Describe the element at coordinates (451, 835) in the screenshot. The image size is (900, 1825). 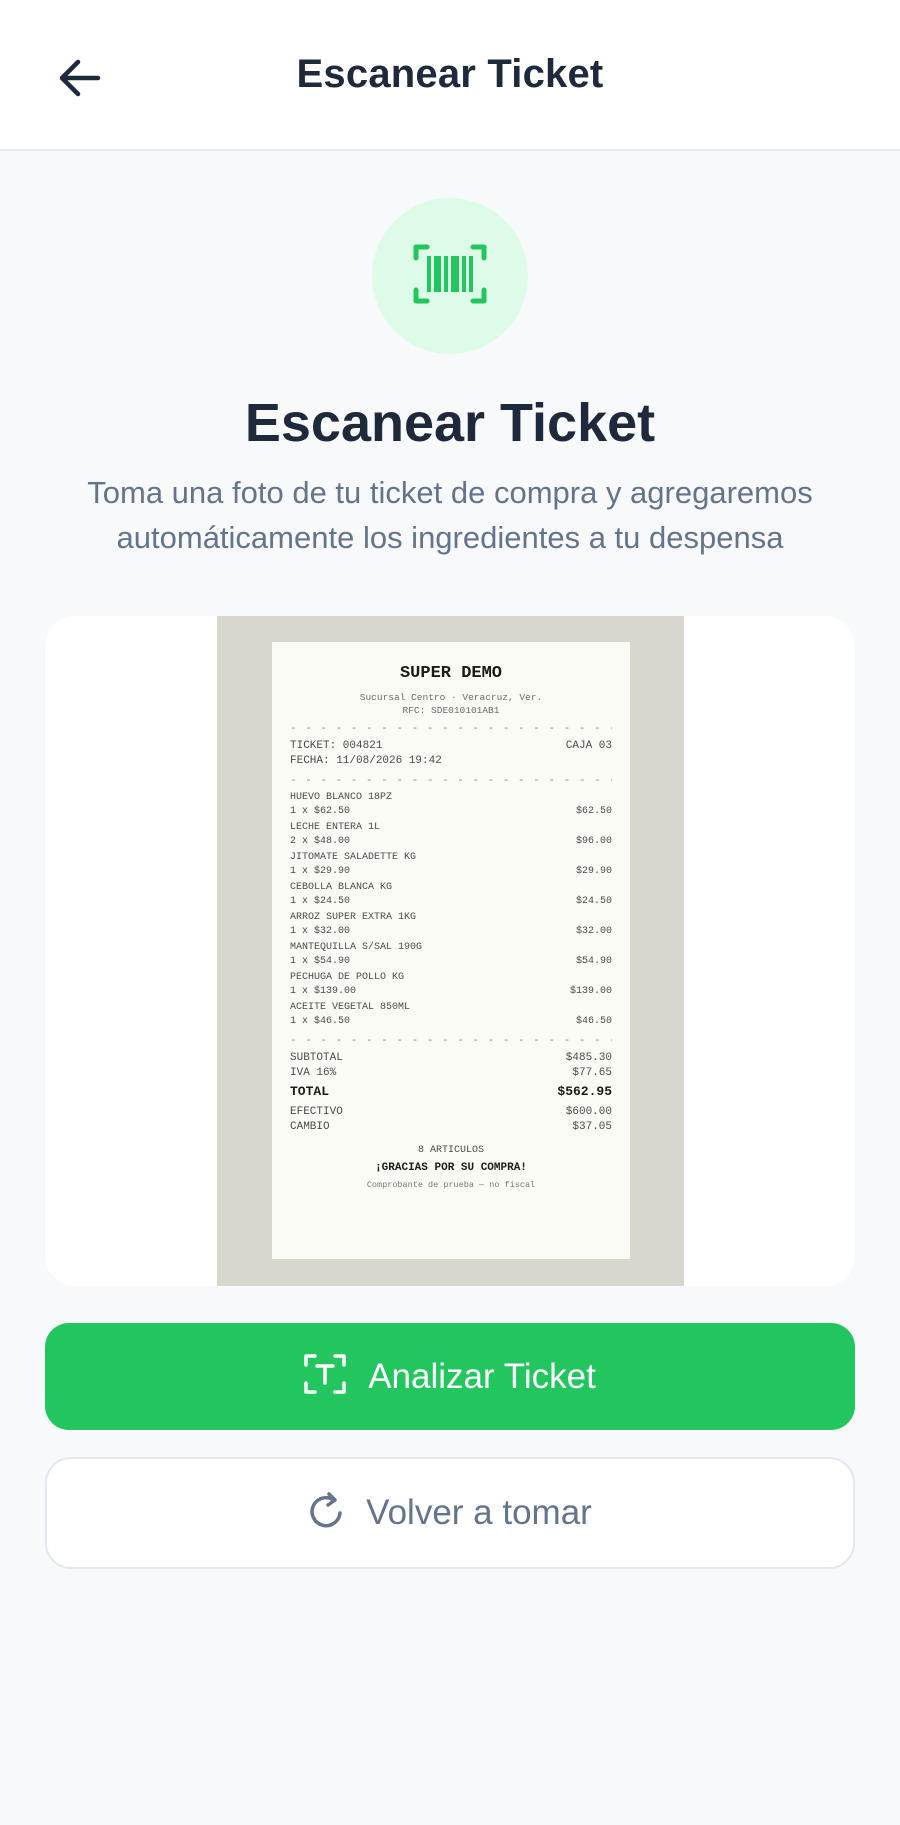
I see `receipt-item: LECHE ENTERA 1L 2 x $48.00 $96.00` at that location.